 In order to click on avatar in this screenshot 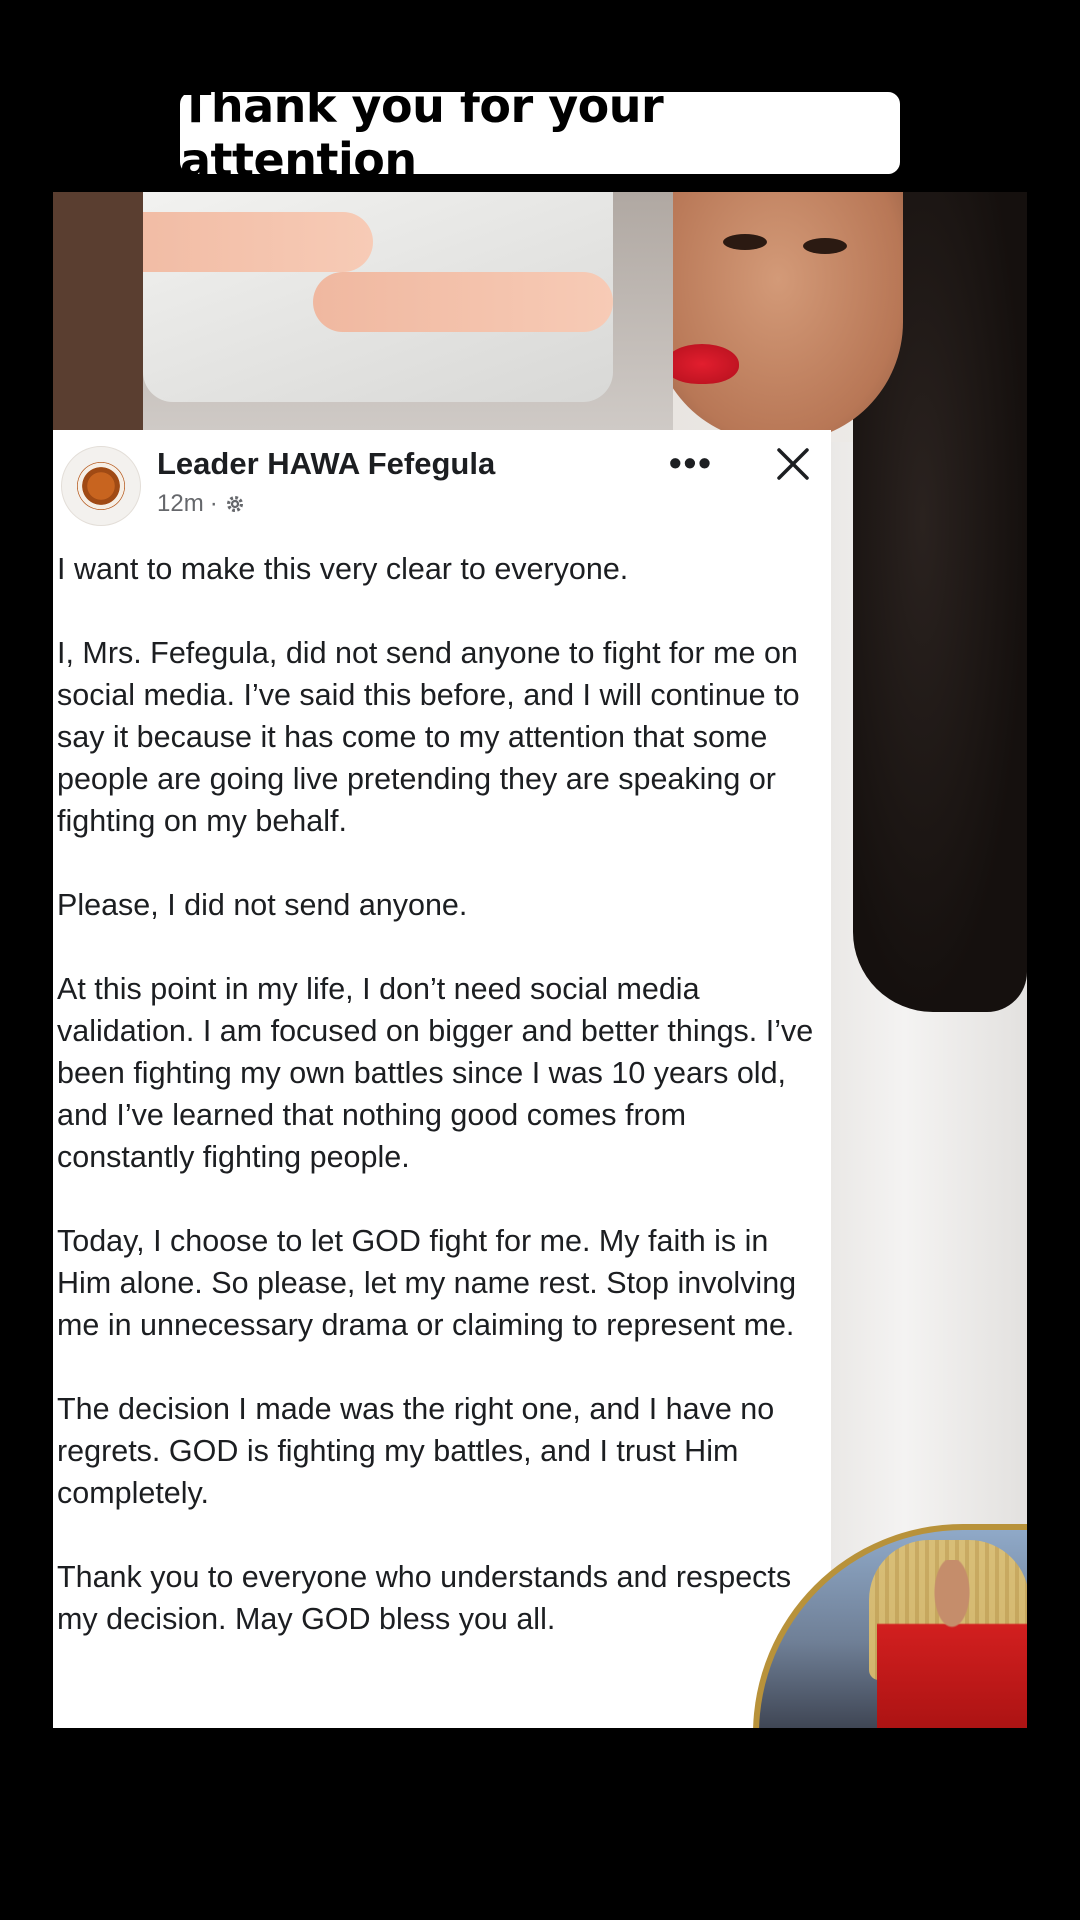, I will do `click(101, 486)`.